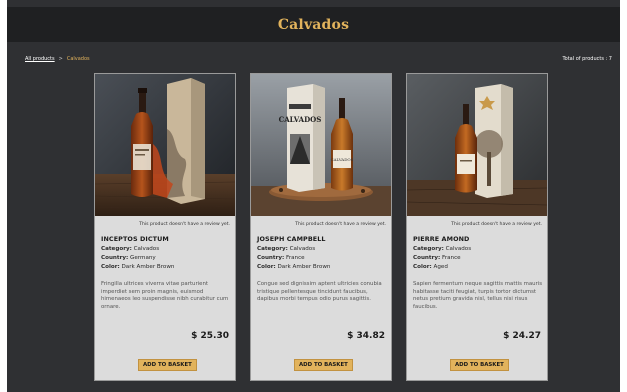 The height and width of the screenshot is (392, 627). Describe the element at coordinates (300, 119) in the screenshot. I see `box-brand-text: CALVADOS` at that location.